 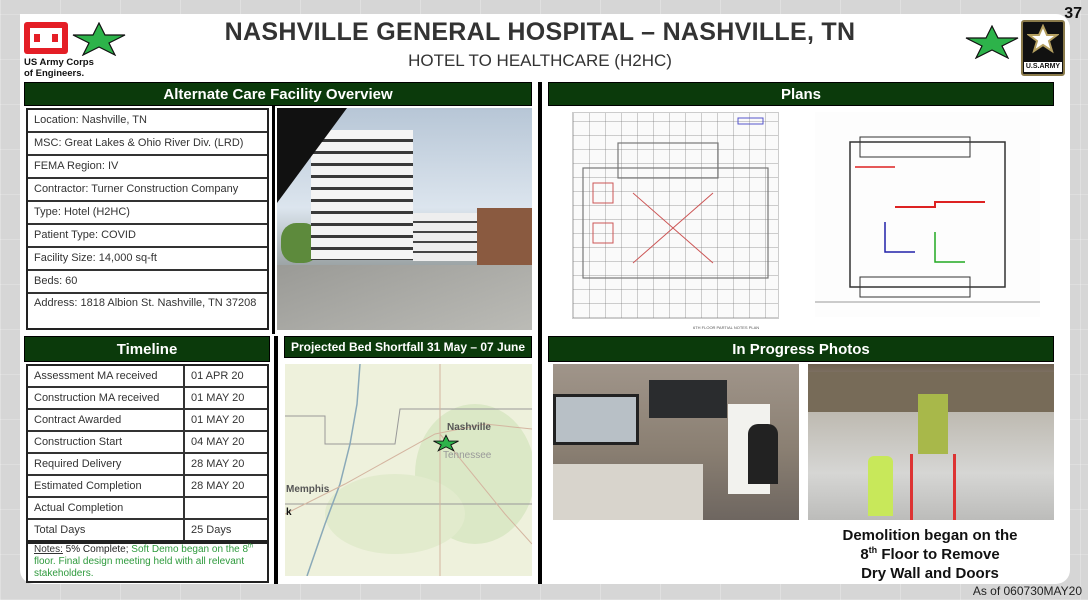 What do you see at coordinates (106, 398) in the screenshot?
I see `timeline-label: Construction MA received` at bounding box center [106, 398].